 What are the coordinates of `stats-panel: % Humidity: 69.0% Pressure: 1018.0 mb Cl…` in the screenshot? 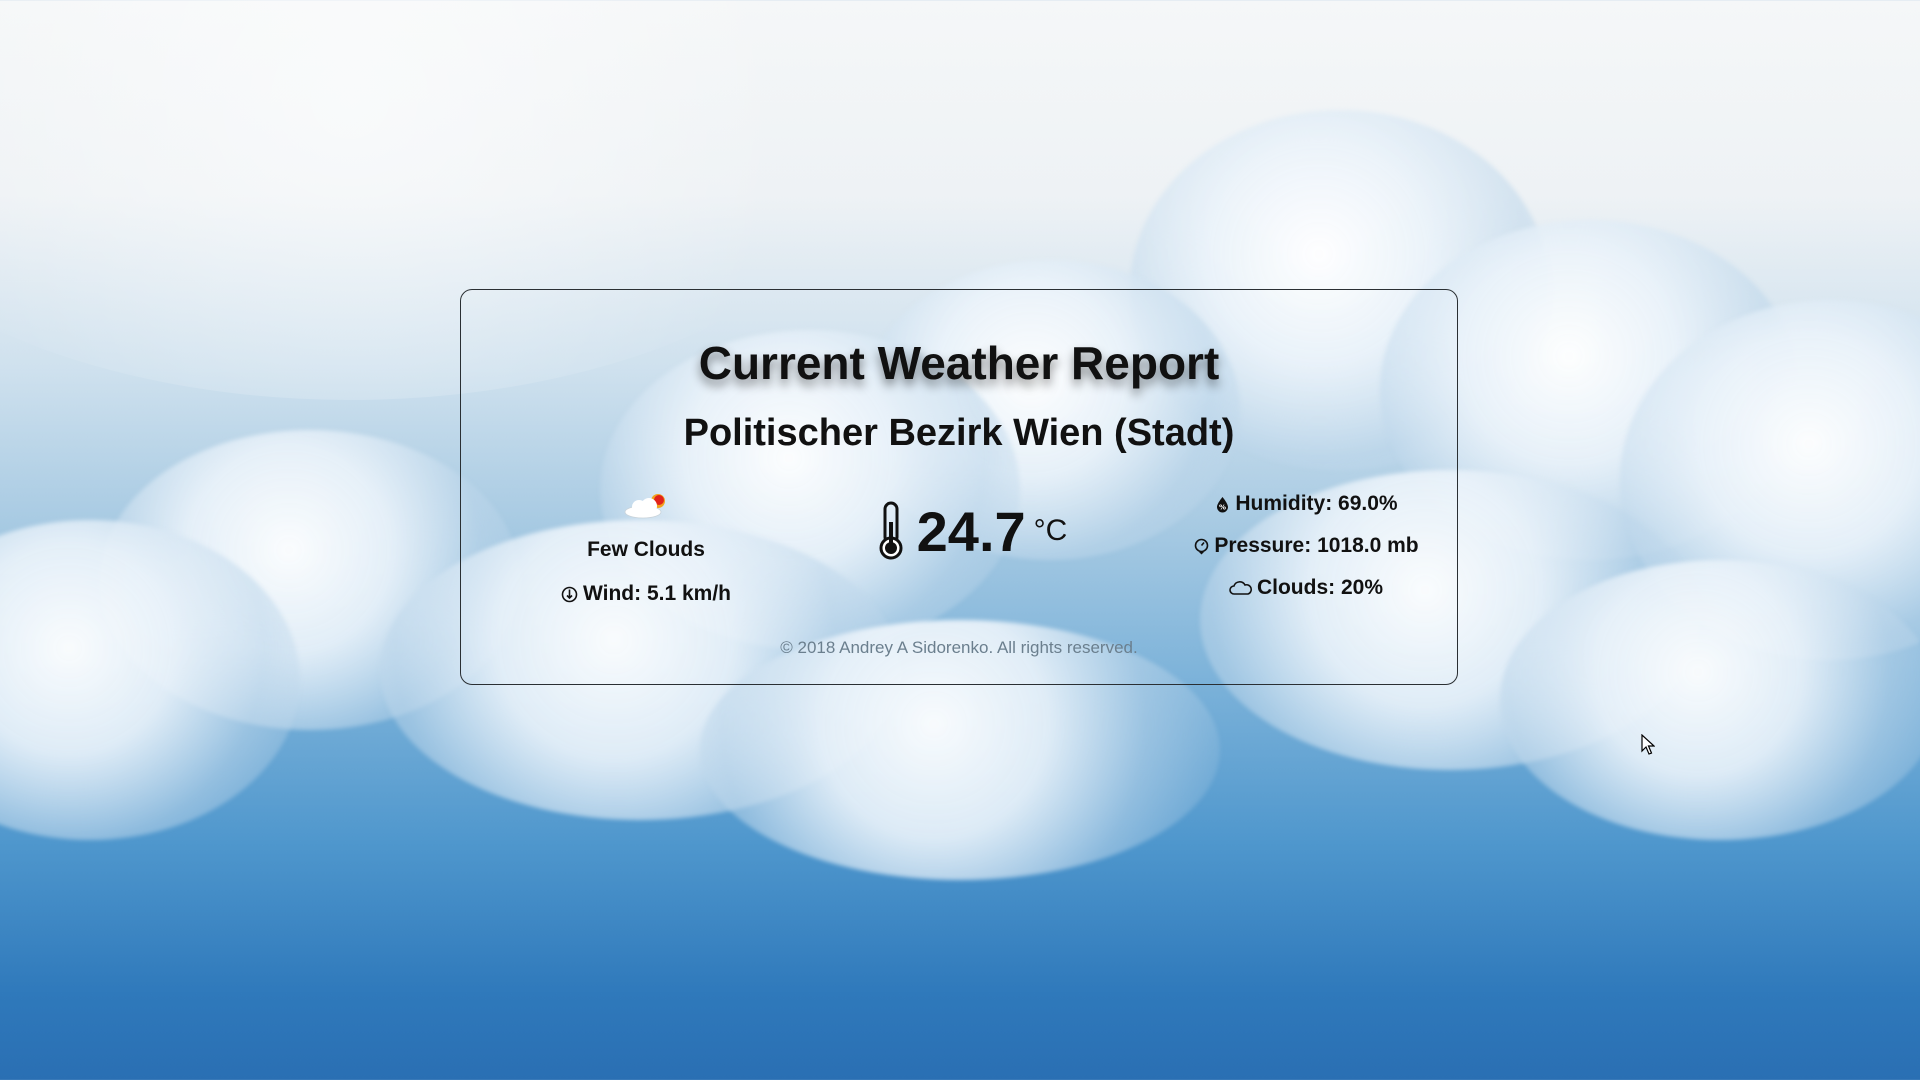 It's located at (1306, 546).